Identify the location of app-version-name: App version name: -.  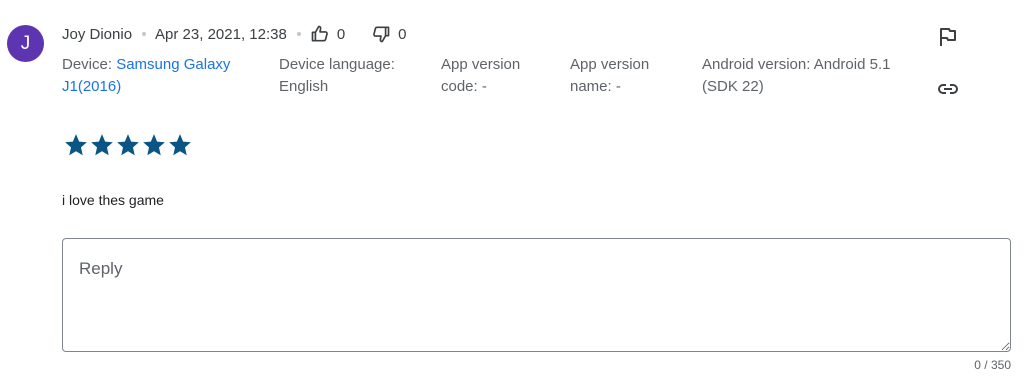
(610, 75).